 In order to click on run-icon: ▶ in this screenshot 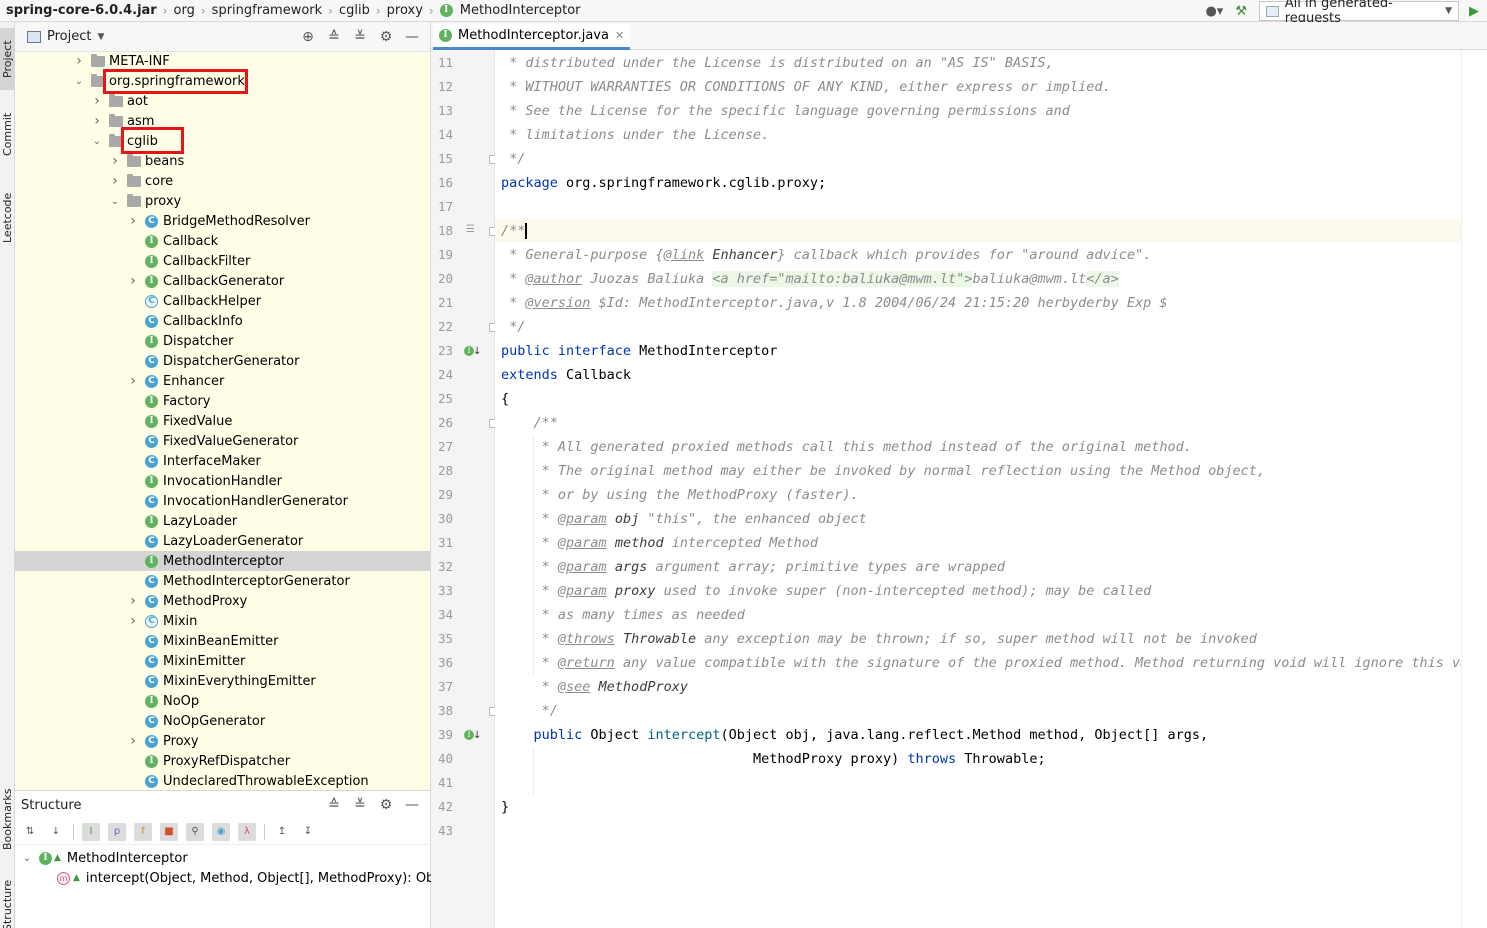, I will do `click(1476, 11)`.